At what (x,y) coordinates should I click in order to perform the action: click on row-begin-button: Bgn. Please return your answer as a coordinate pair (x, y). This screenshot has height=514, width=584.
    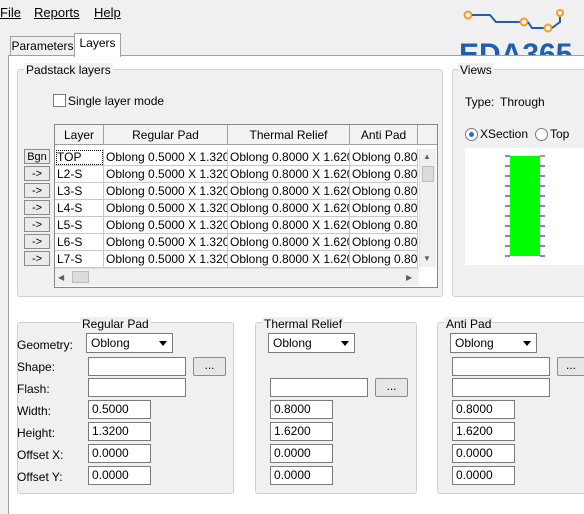
    Looking at the image, I should click on (37, 156).